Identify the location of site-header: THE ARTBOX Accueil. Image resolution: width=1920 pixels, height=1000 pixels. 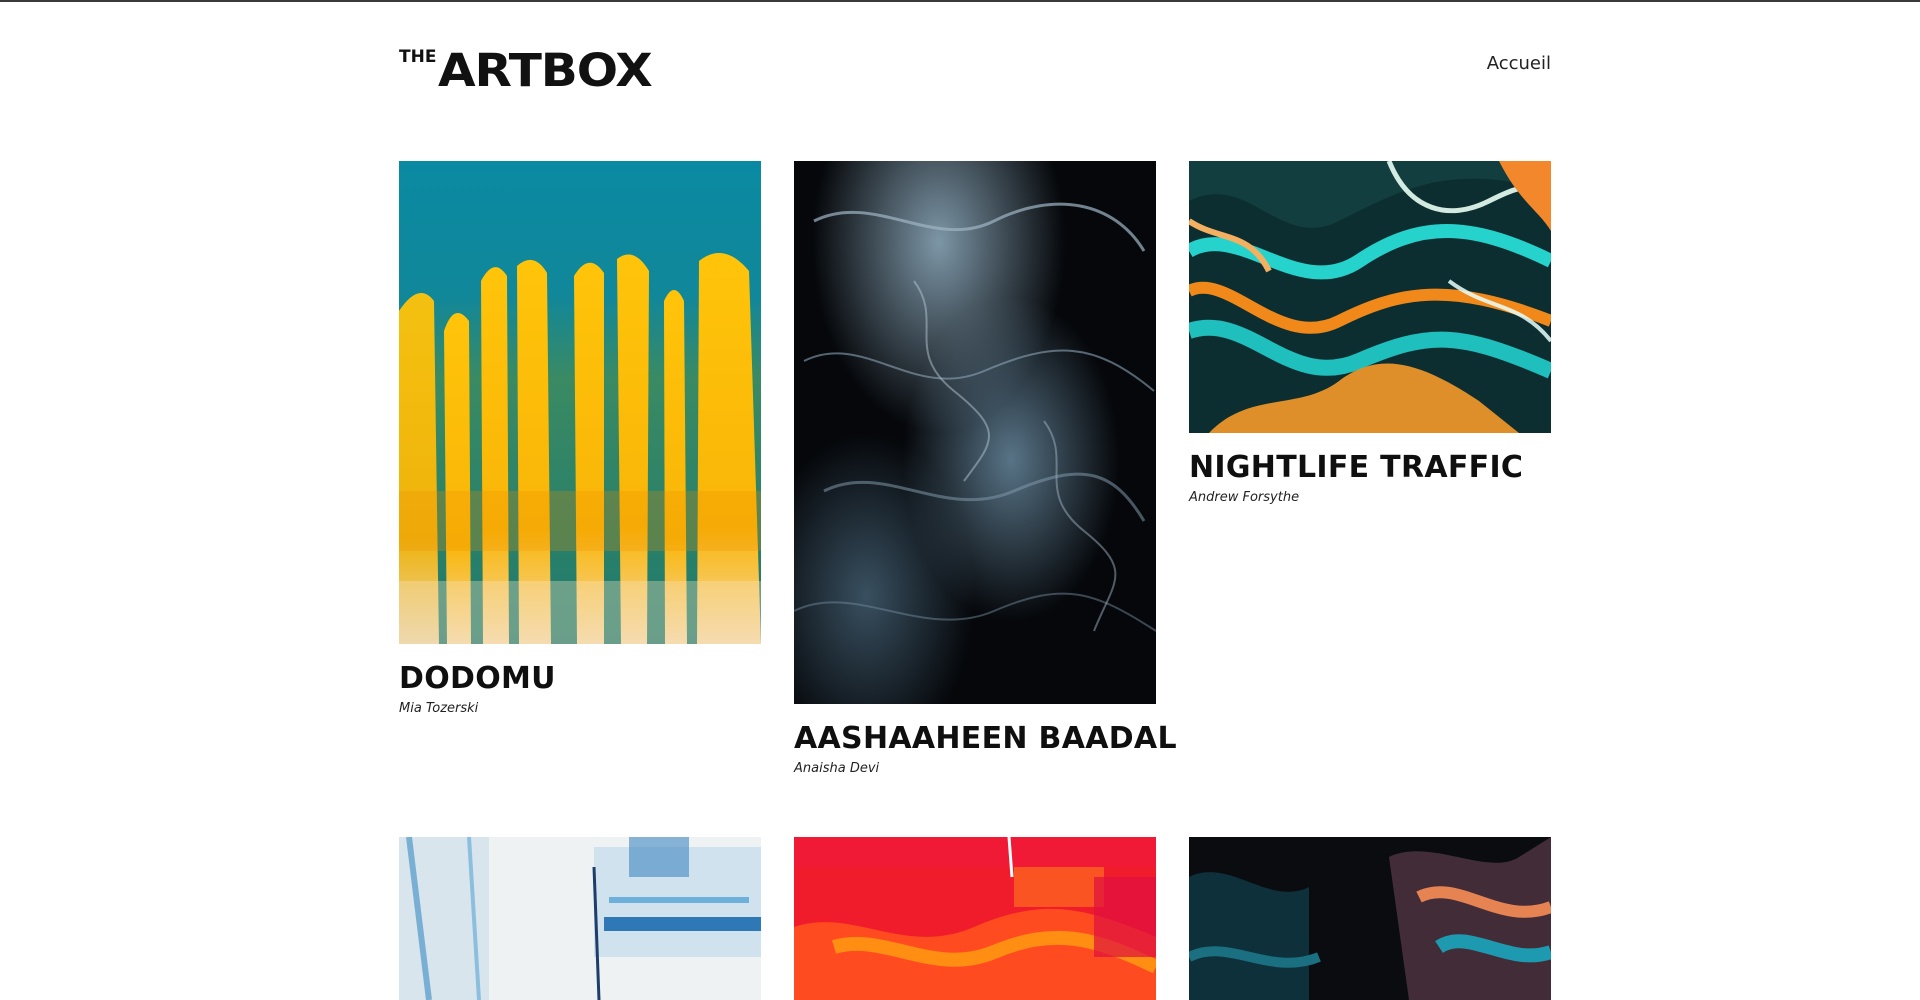
(975, 70).